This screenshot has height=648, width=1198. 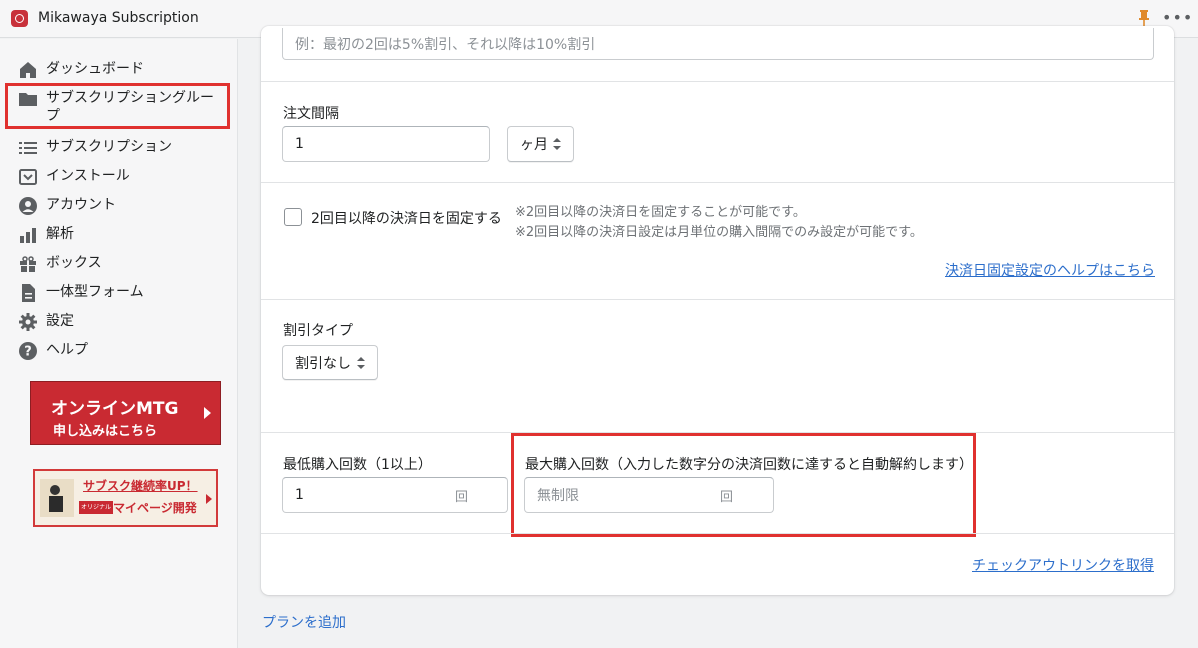 I want to click on interval-unit-select: ヶ月, so click(x=540, y=144).